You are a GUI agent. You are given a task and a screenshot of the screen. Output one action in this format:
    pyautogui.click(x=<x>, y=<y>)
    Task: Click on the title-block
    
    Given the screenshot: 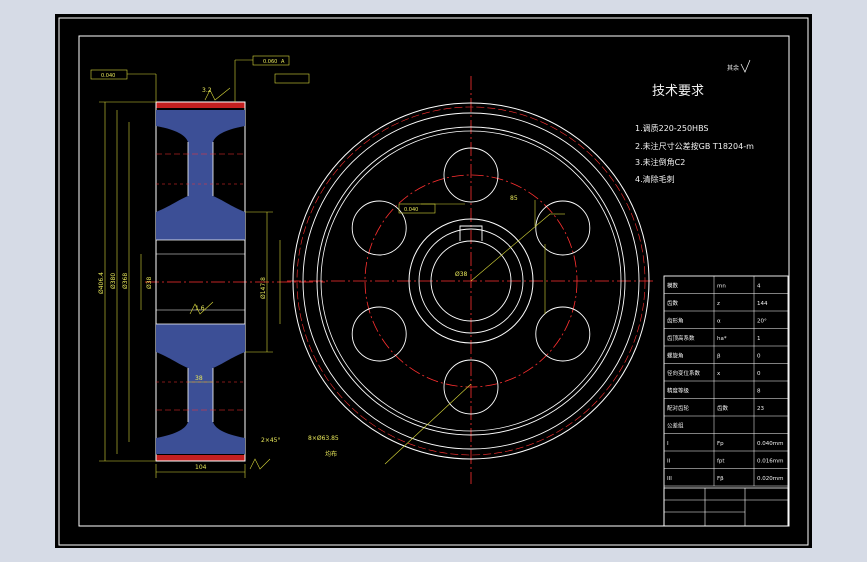 What is the action you would take?
    pyautogui.click(x=726, y=507)
    